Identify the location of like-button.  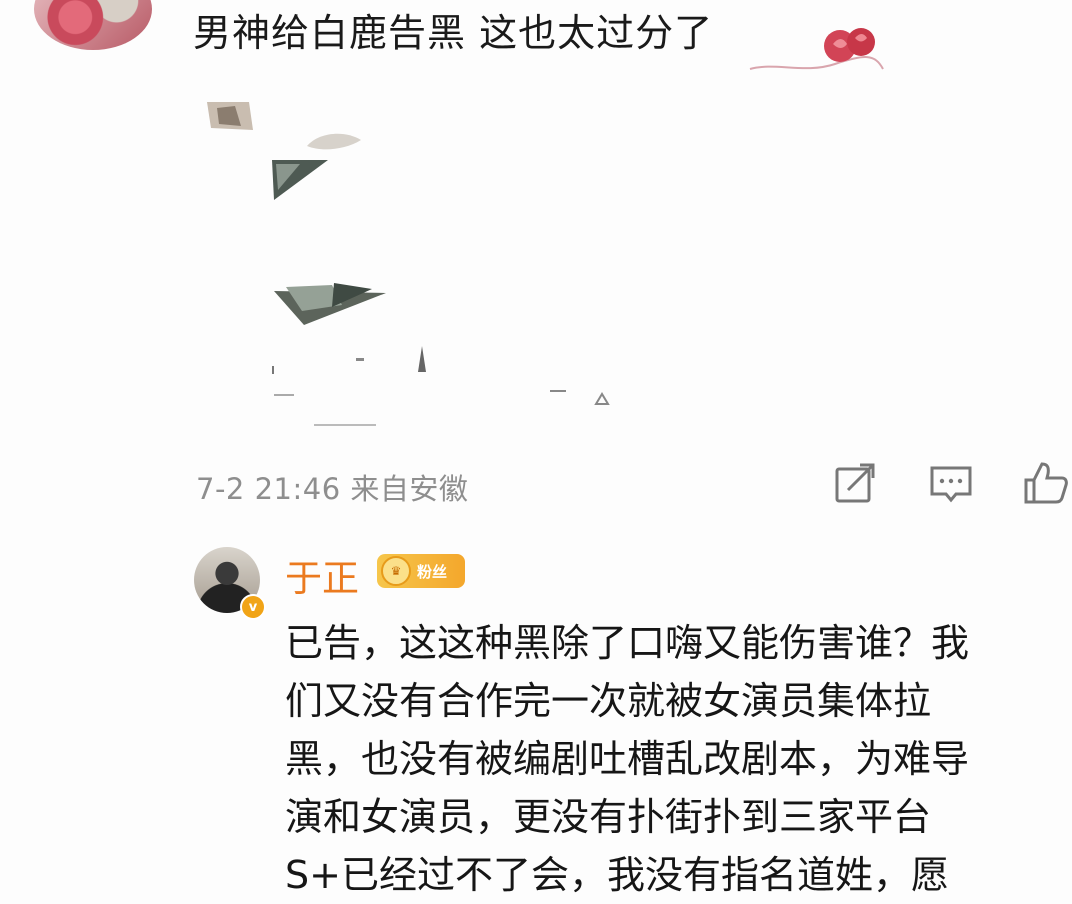
(1045, 483).